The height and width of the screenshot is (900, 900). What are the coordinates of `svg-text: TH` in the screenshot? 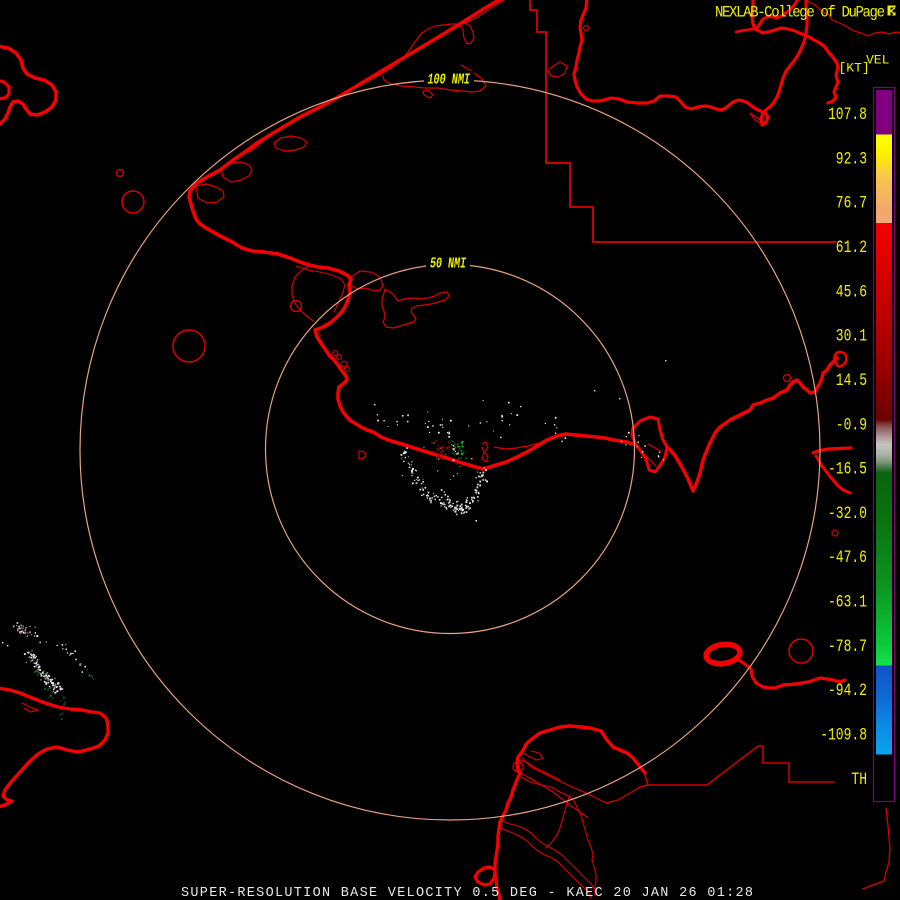 It's located at (859, 779).